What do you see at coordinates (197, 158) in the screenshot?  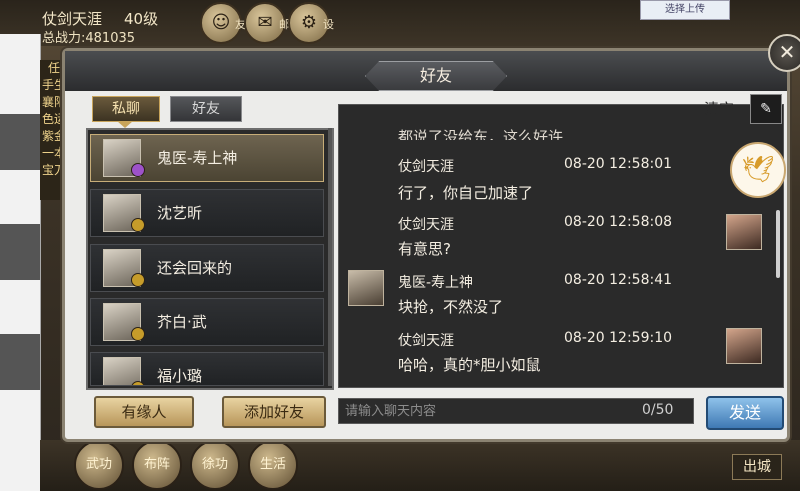 I see `friend-name: 鬼医-寿上神` at bounding box center [197, 158].